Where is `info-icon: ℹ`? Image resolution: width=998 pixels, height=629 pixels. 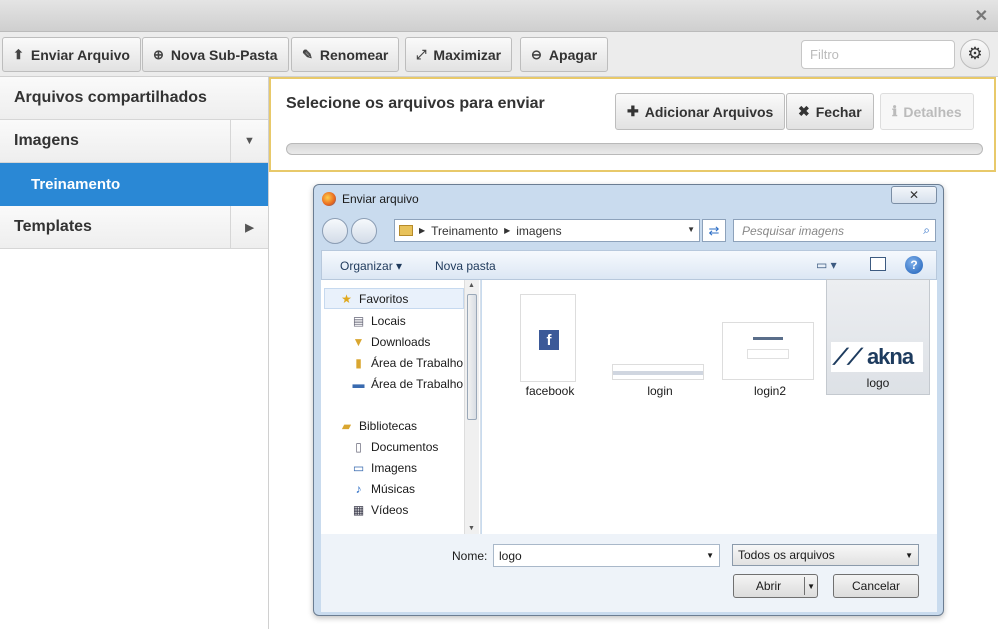
info-icon: ℹ is located at coordinates (895, 111).